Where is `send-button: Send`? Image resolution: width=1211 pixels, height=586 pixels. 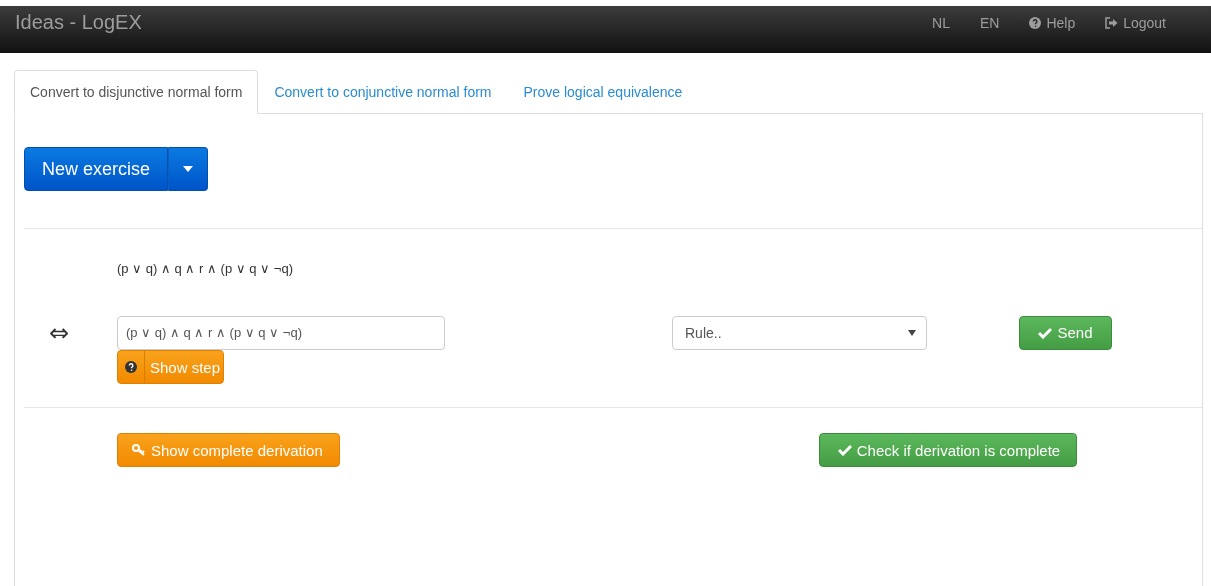
send-button: Send is located at coordinates (1065, 332).